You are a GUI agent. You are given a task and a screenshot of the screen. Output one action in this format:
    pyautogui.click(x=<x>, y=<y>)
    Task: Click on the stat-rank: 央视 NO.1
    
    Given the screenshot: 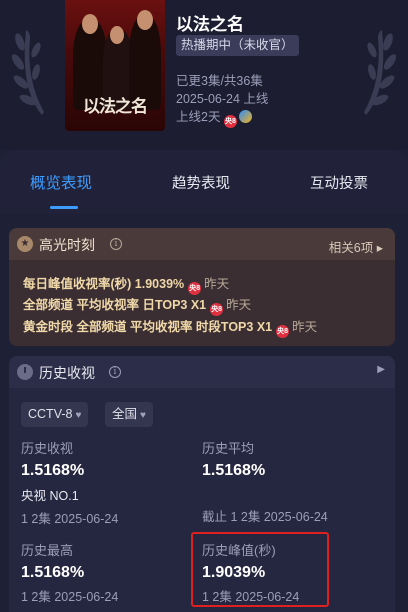 What is the action you would take?
    pyautogui.click(x=50, y=496)
    